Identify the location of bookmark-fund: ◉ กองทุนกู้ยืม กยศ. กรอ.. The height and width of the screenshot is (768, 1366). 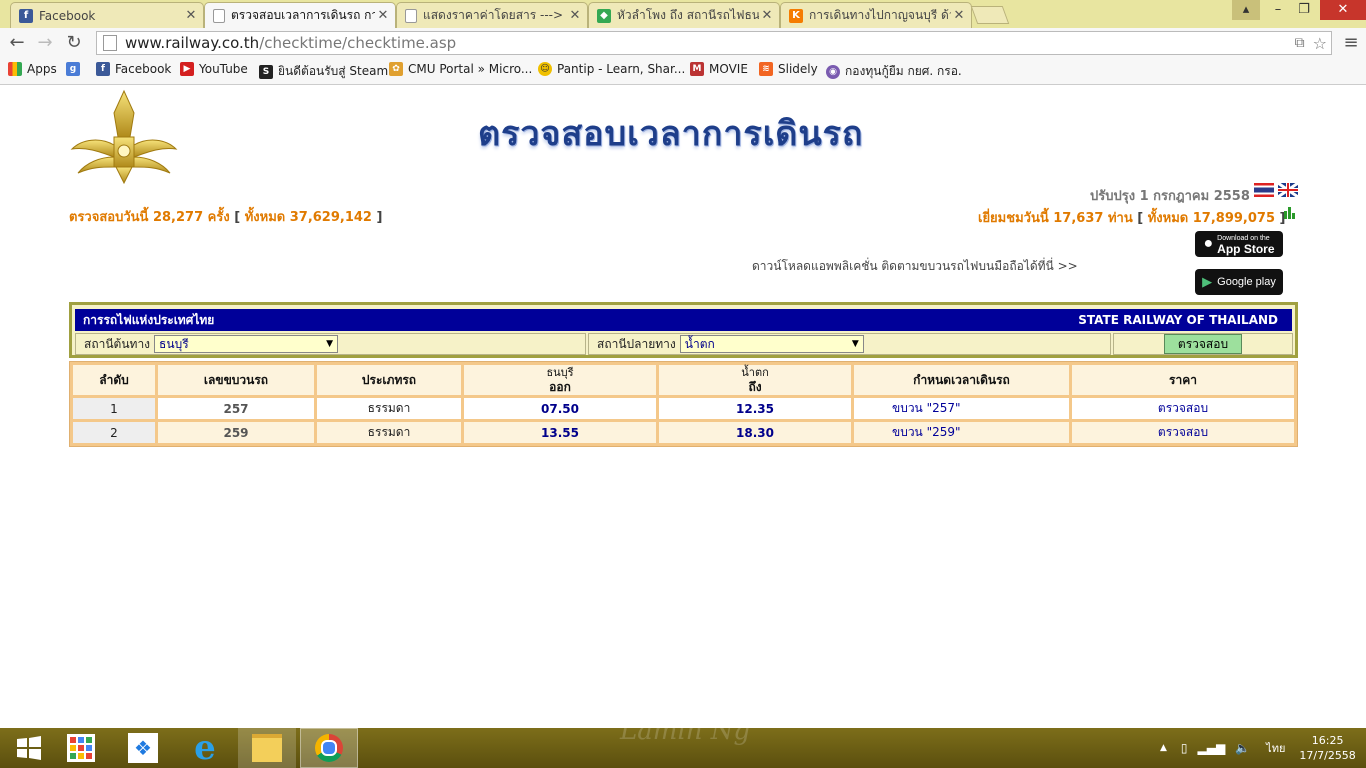
(894, 71).